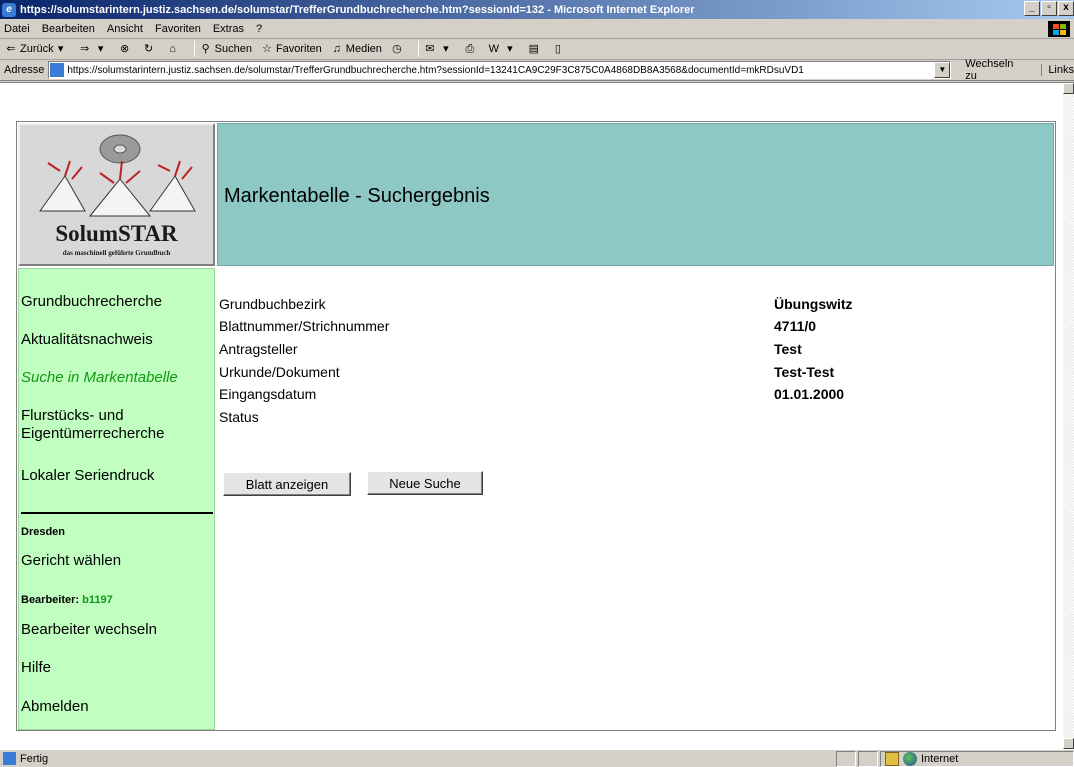 This screenshot has height=767, width=1074. Describe the element at coordinates (87, 340) in the screenshot. I see `sidebar-item-aktualitaetsnachweis: Aktualitätsnachweis` at that location.